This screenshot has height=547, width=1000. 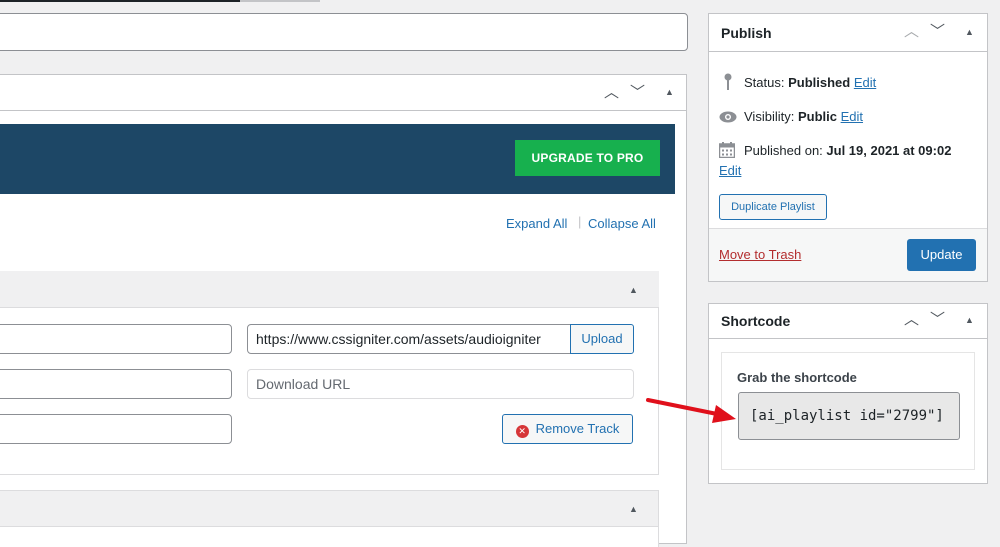 I want to click on pin-icon, so click(x=728, y=84).